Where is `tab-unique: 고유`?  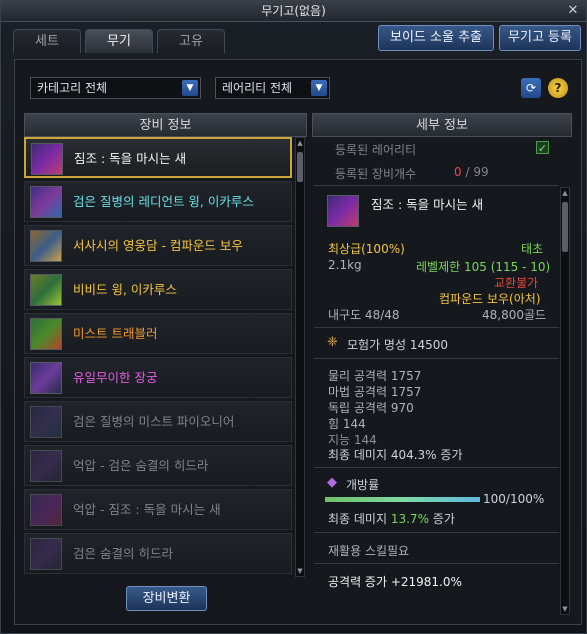 tab-unique: 고유 is located at coordinates (191, 41).